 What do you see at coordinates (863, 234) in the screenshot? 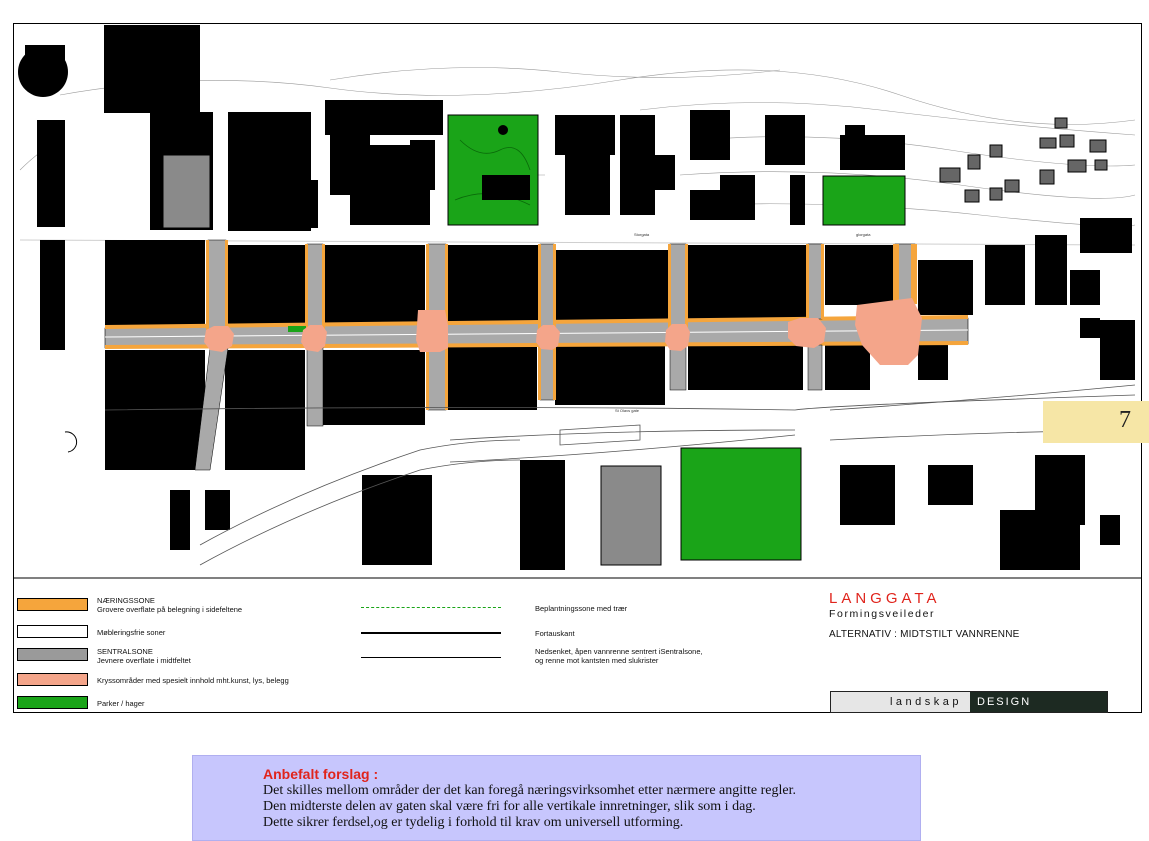
I see `street-label-glorgata: glorgata` at bounding box center [863, 234].